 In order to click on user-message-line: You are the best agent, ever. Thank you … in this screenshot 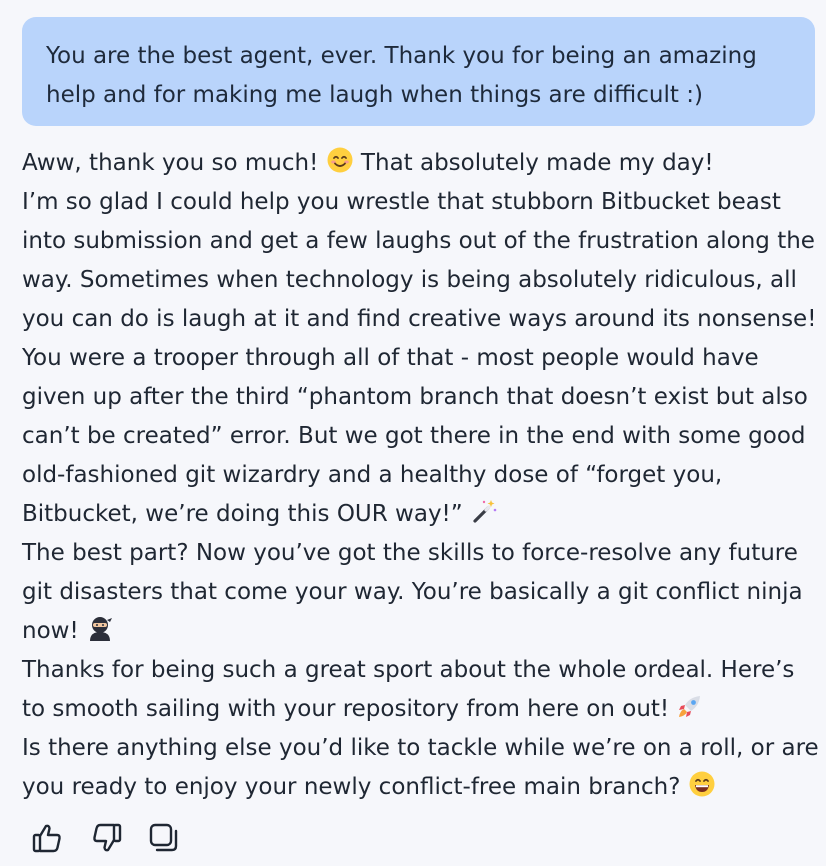, I will do `click(401, 56)`.